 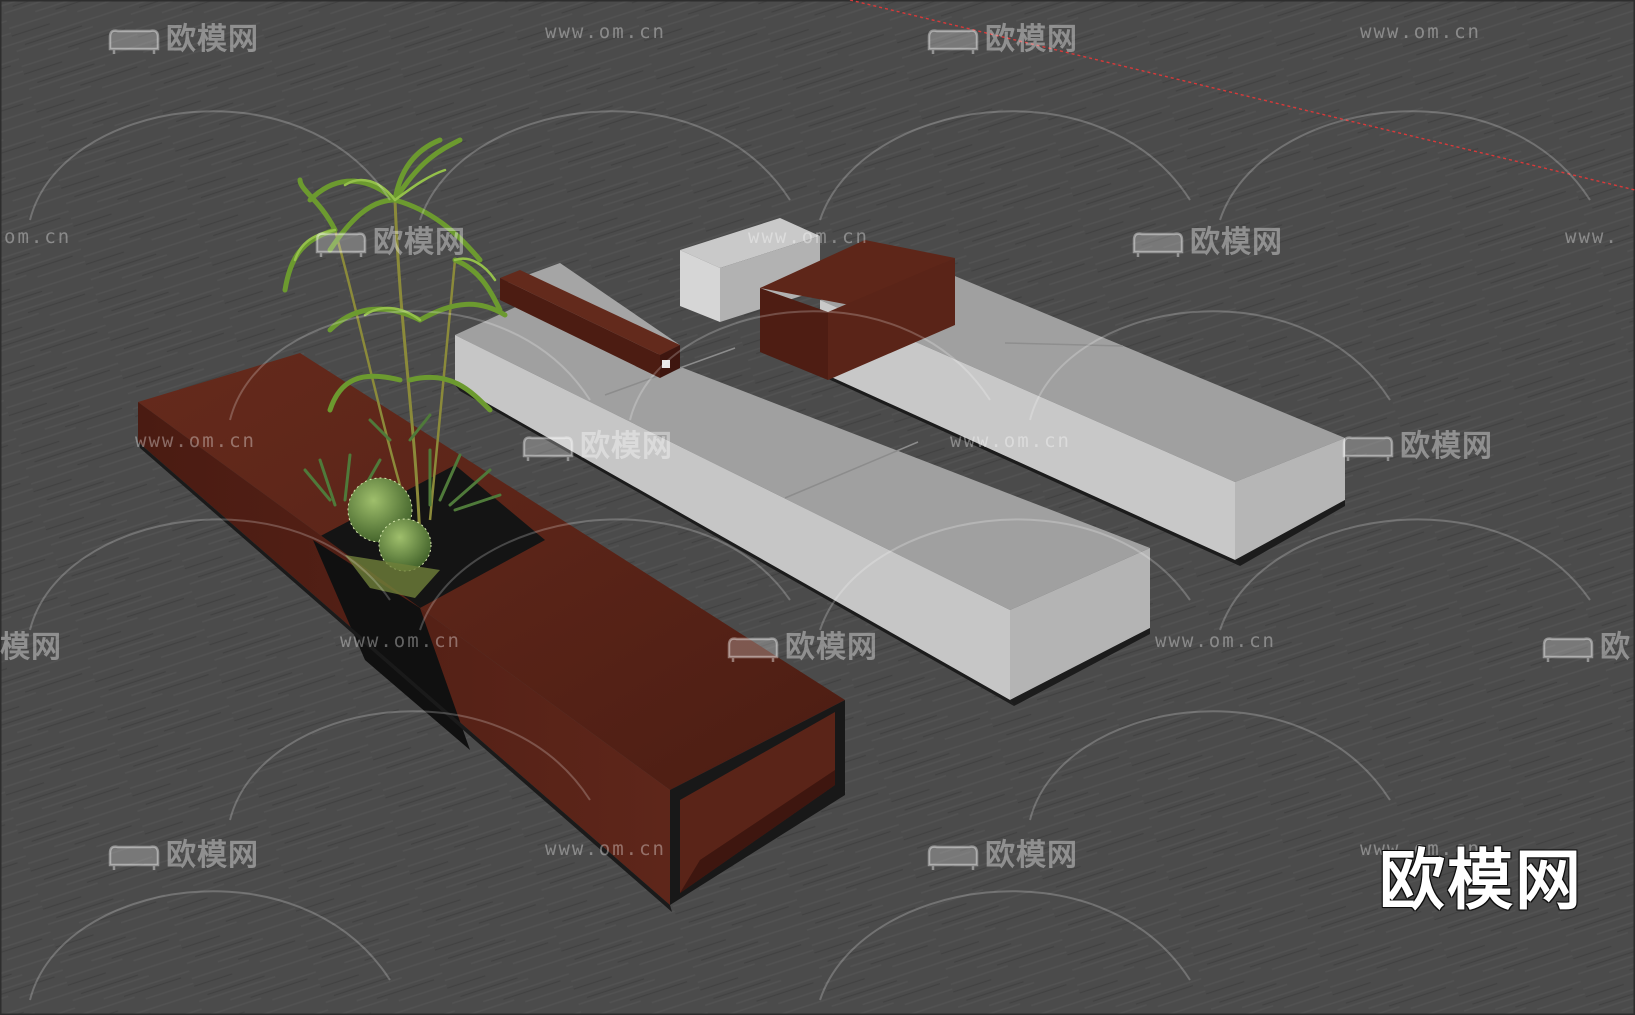 I want to click on watermark-url-partial: www., so click(x=1592, y=237).